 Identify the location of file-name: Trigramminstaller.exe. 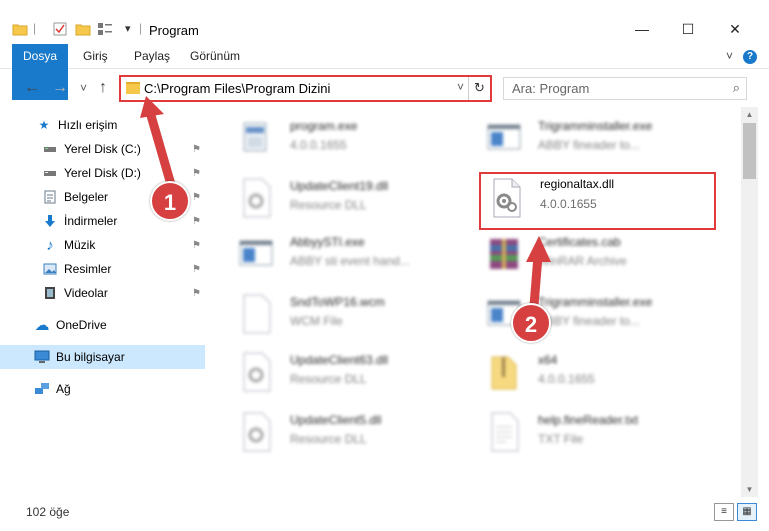
(595, 126).